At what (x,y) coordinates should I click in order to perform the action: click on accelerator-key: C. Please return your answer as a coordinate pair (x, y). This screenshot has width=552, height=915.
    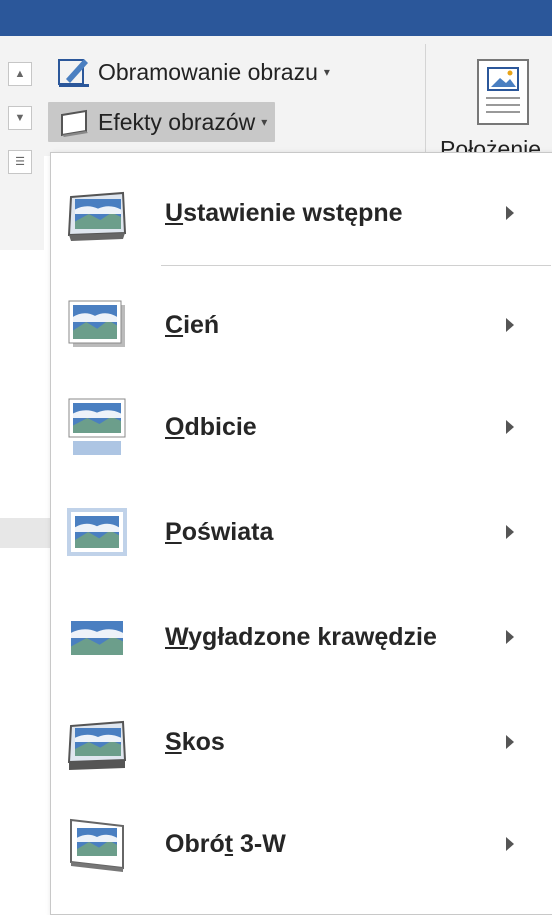
    Looking at the image, I should click on (174, 324).